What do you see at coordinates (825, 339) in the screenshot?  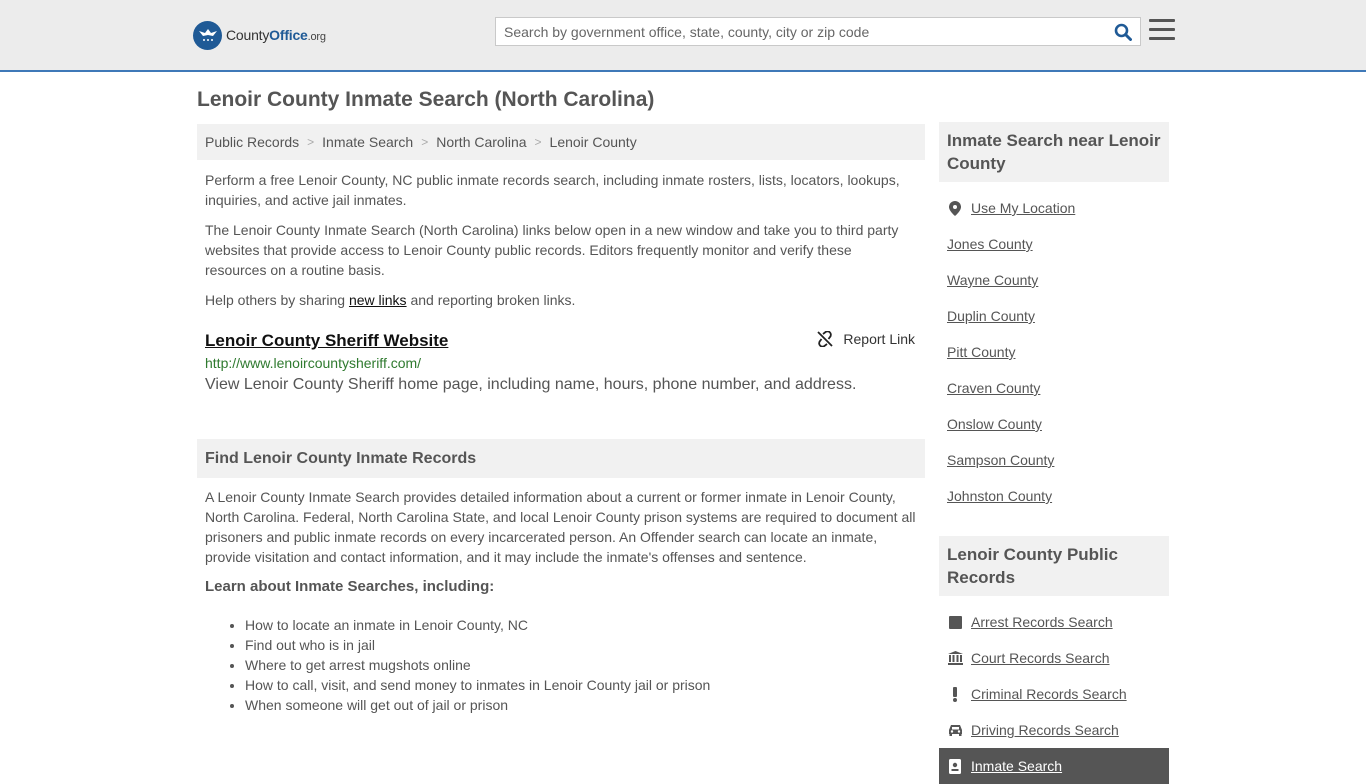 I see `broken-link-icon` at bounding box center [825, 339].